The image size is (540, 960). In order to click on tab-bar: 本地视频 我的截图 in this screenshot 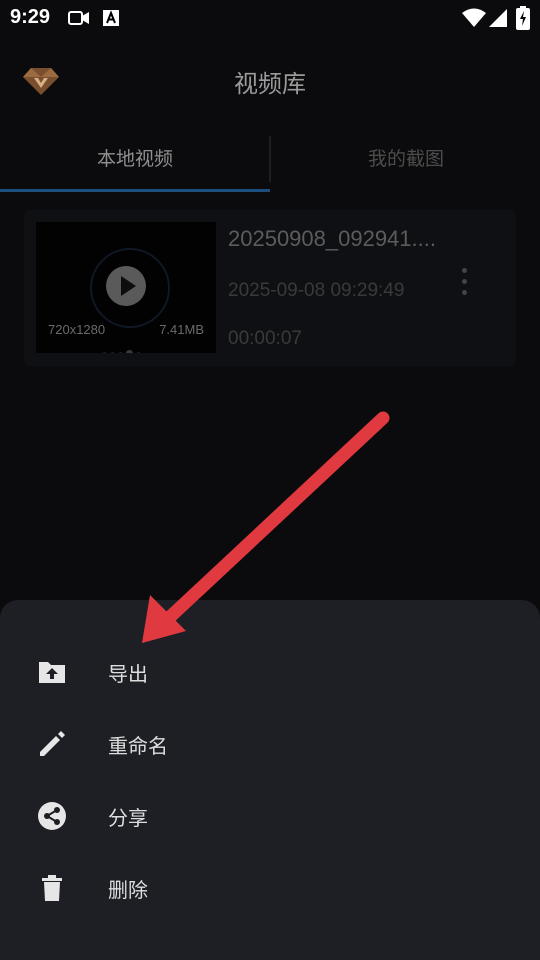, I will do `click(270, 162)`.